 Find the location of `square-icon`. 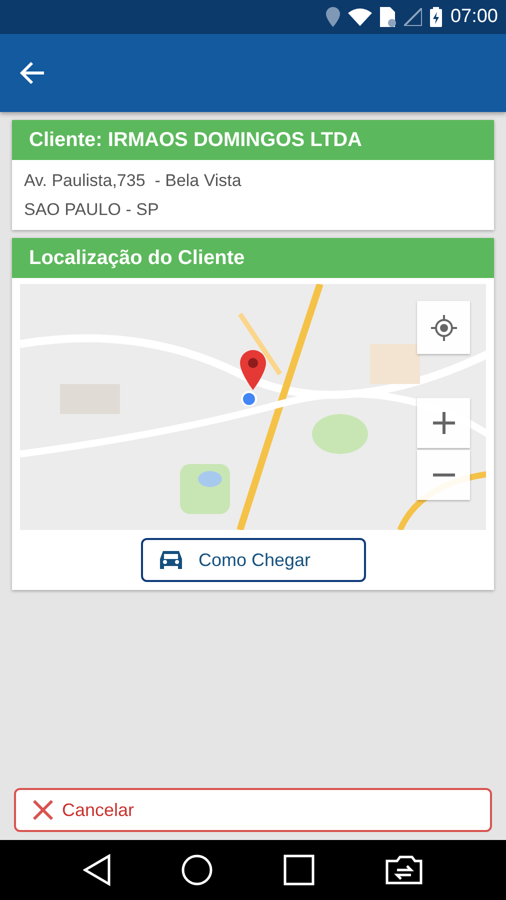

square-icon is located at coordinates (299, 870).